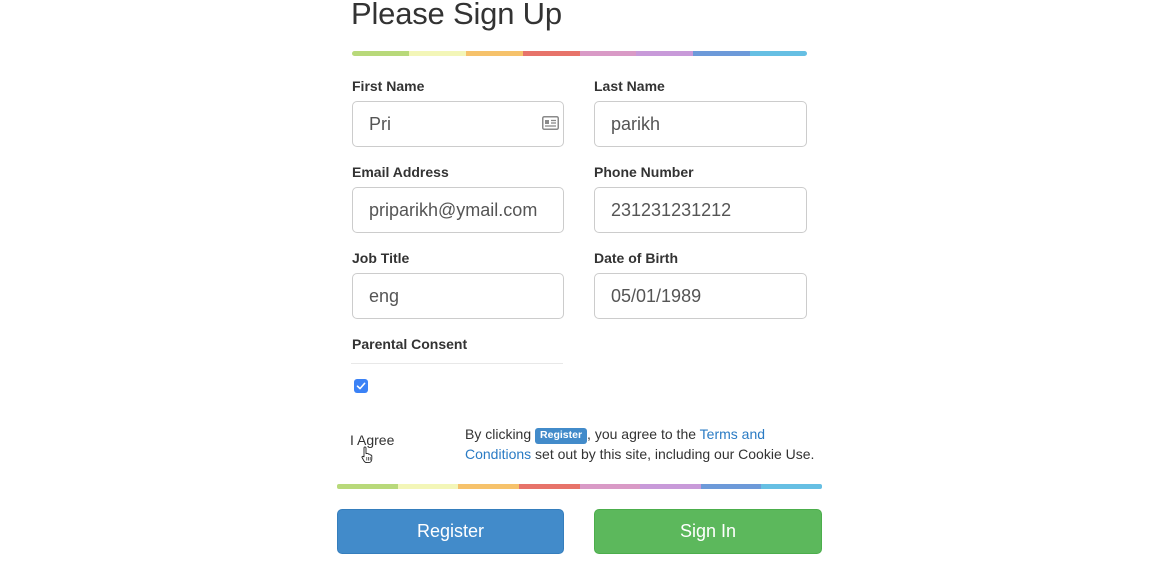 The height and width of the screenshot is (570, 1152). What do you see at coordinates (550, 123) in the screenshot?
I see `contact-card-icon` at bounding box center [550, 123].